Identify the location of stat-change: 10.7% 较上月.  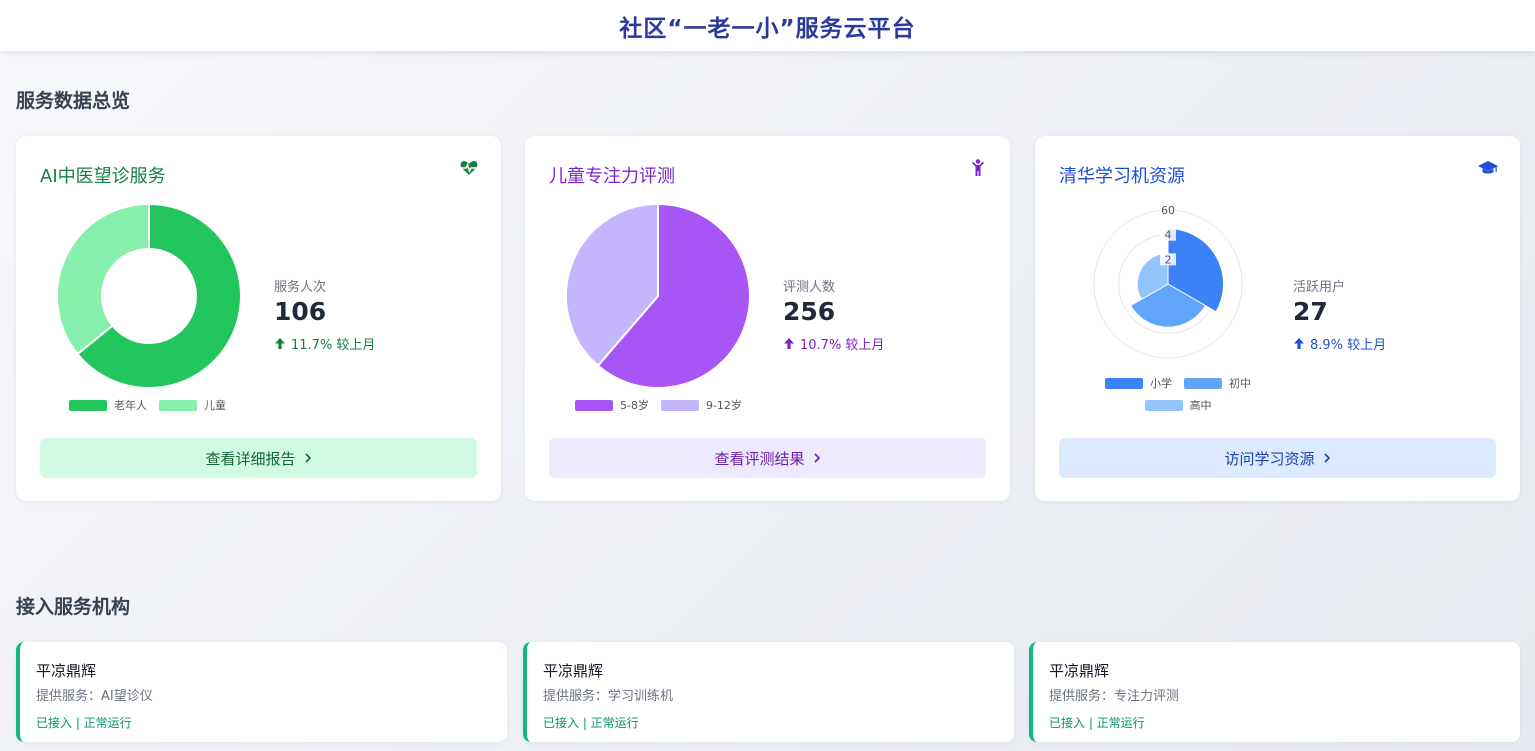
(833, 343).